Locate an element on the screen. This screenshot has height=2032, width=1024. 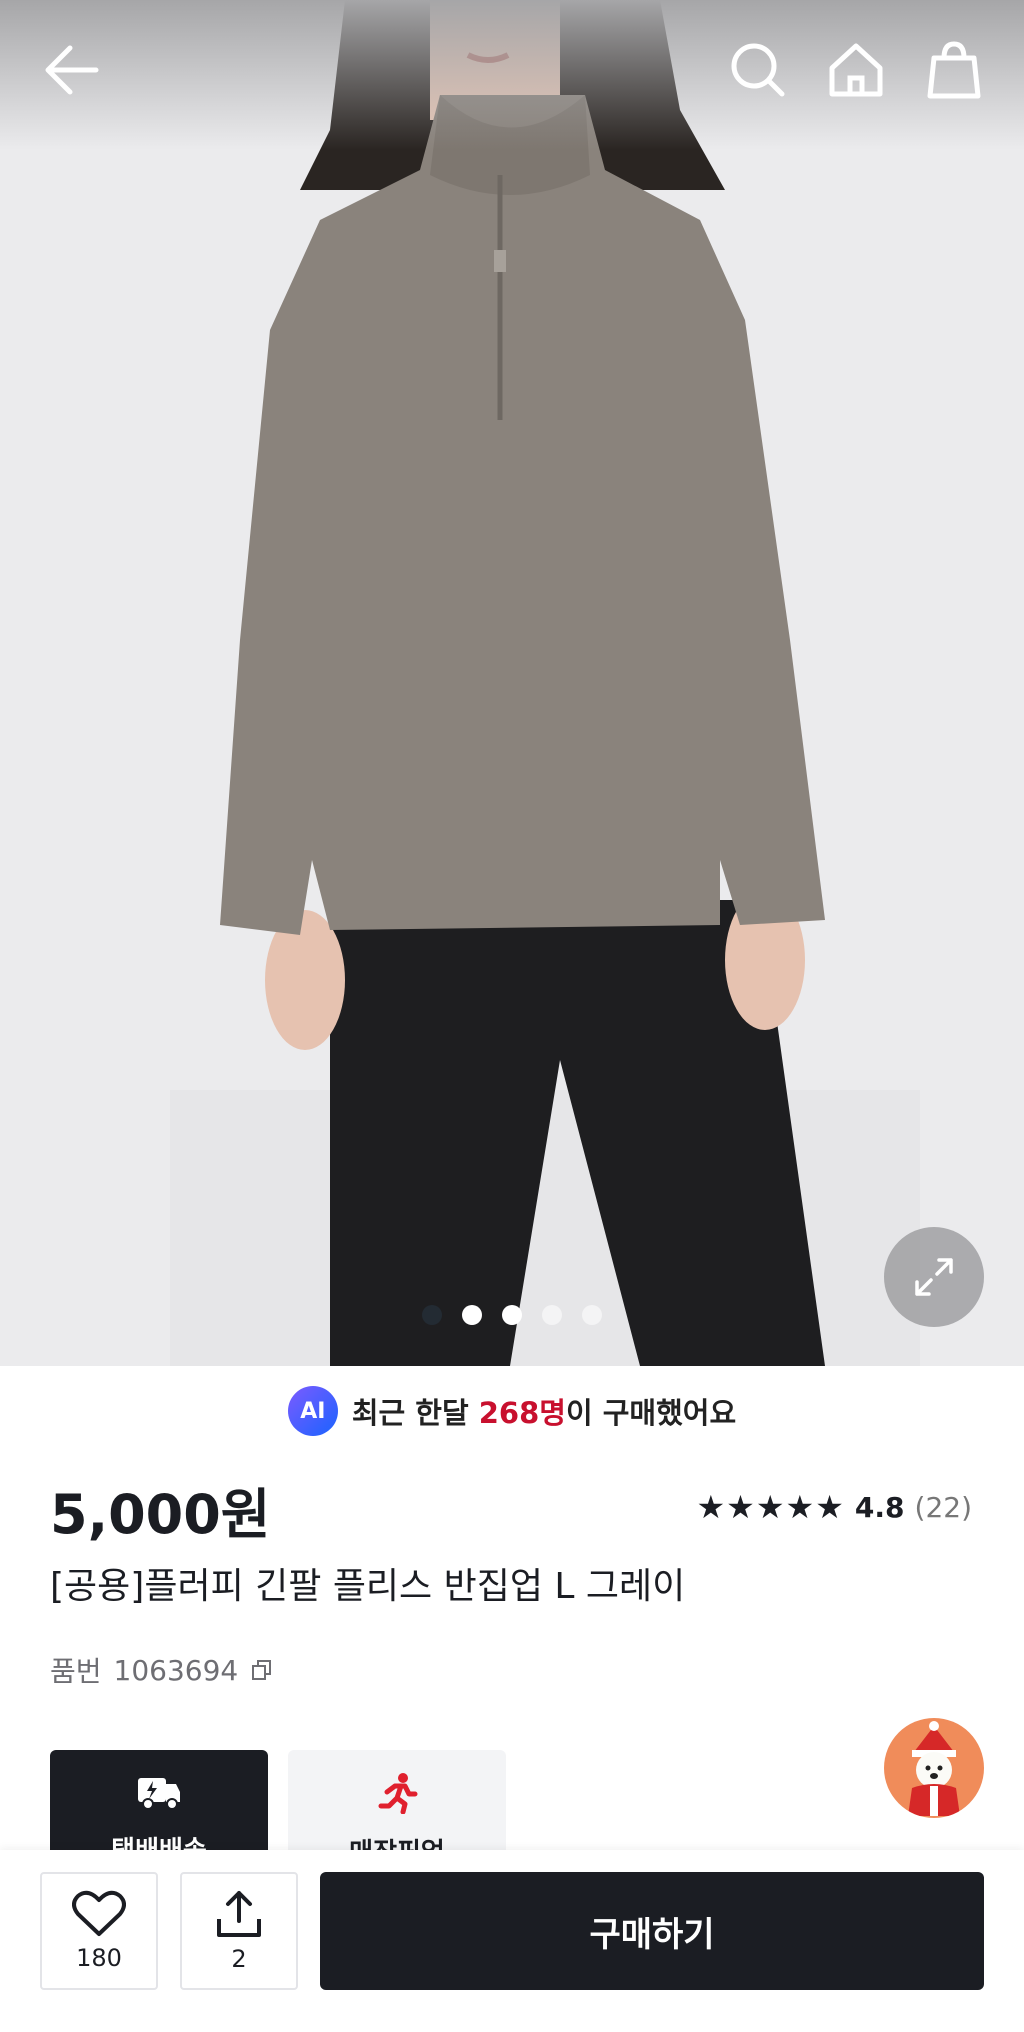
bottom-action-bar: 180 2 구매하기 is located at coordinates (512, 1941).